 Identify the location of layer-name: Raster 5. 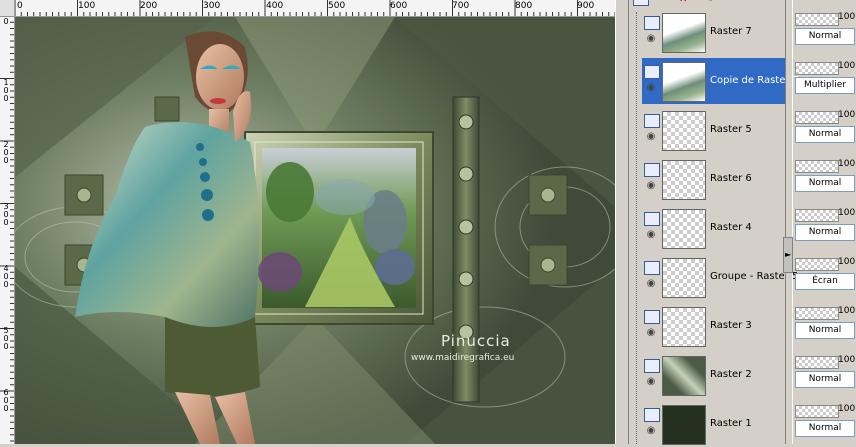
(731, 129).